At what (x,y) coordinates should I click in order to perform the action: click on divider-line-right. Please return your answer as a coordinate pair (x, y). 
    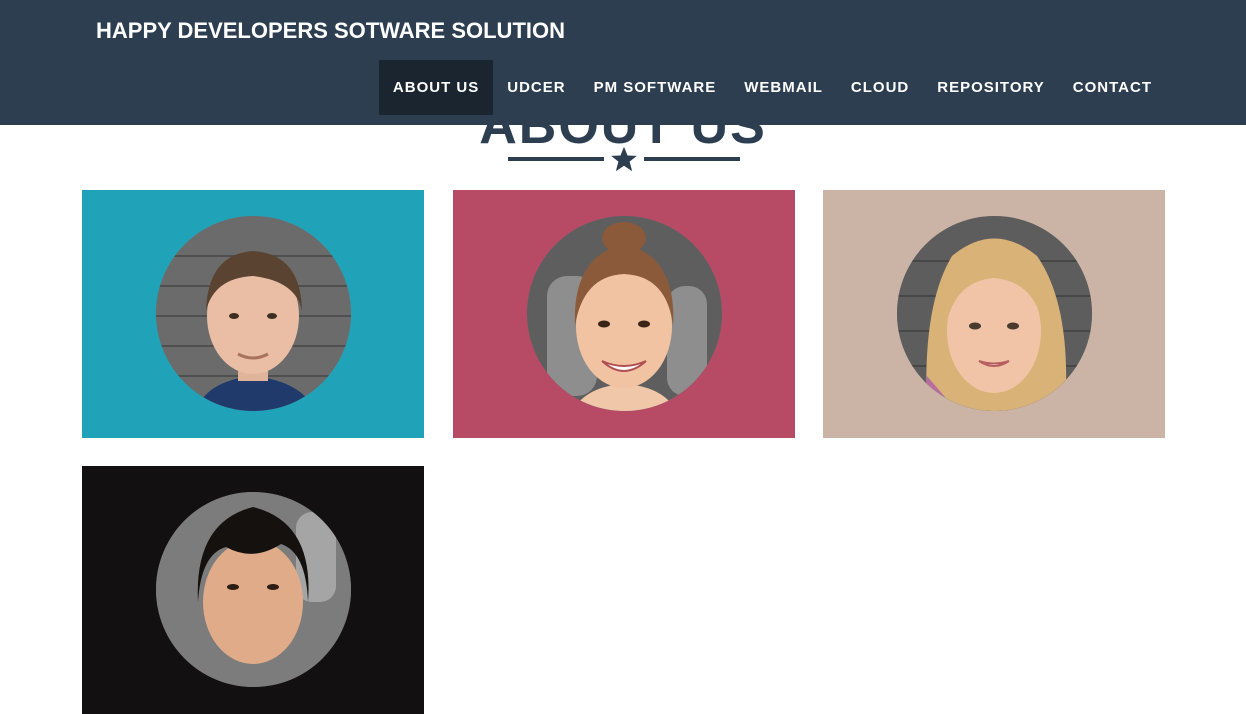
    Looking at the image, I should click on (692, 159).